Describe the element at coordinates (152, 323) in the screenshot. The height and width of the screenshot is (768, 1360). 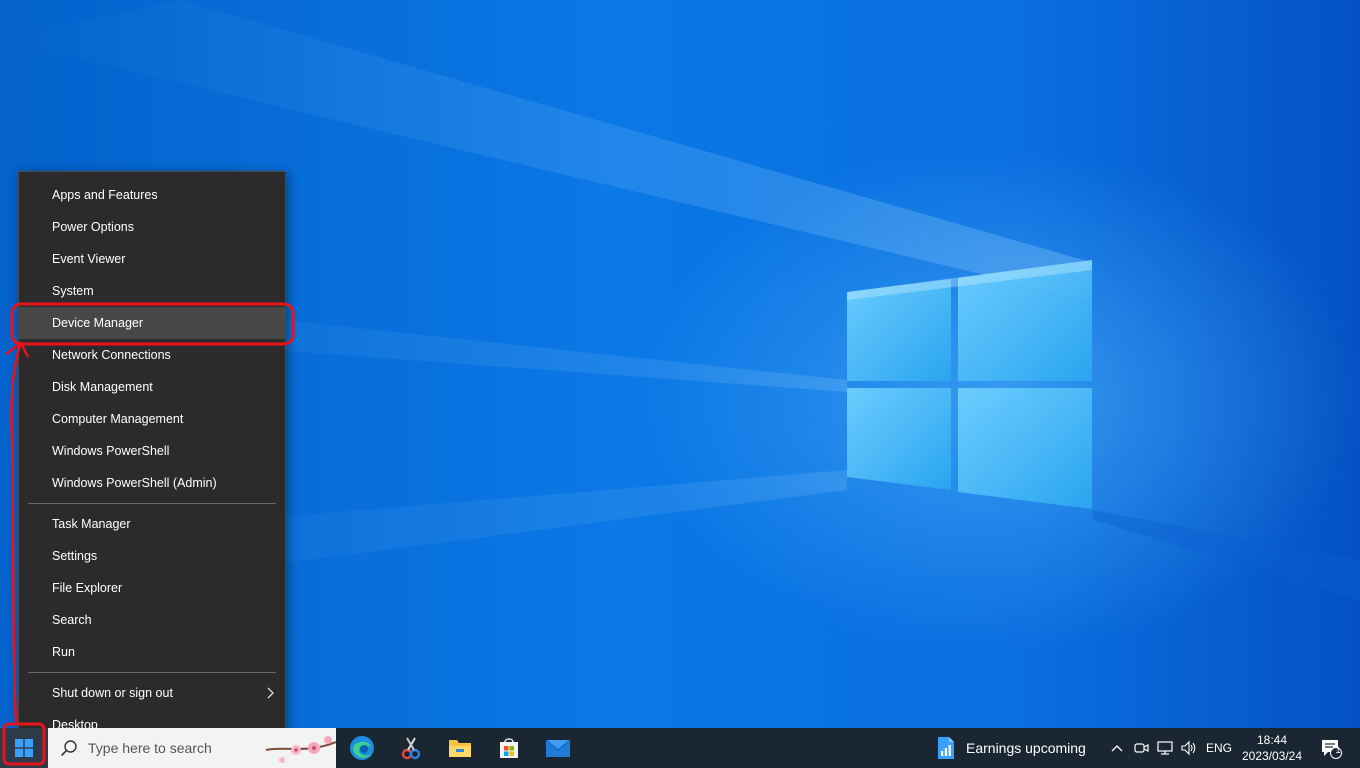
I see `menu-item-device-manager: Device Manager` at that location.